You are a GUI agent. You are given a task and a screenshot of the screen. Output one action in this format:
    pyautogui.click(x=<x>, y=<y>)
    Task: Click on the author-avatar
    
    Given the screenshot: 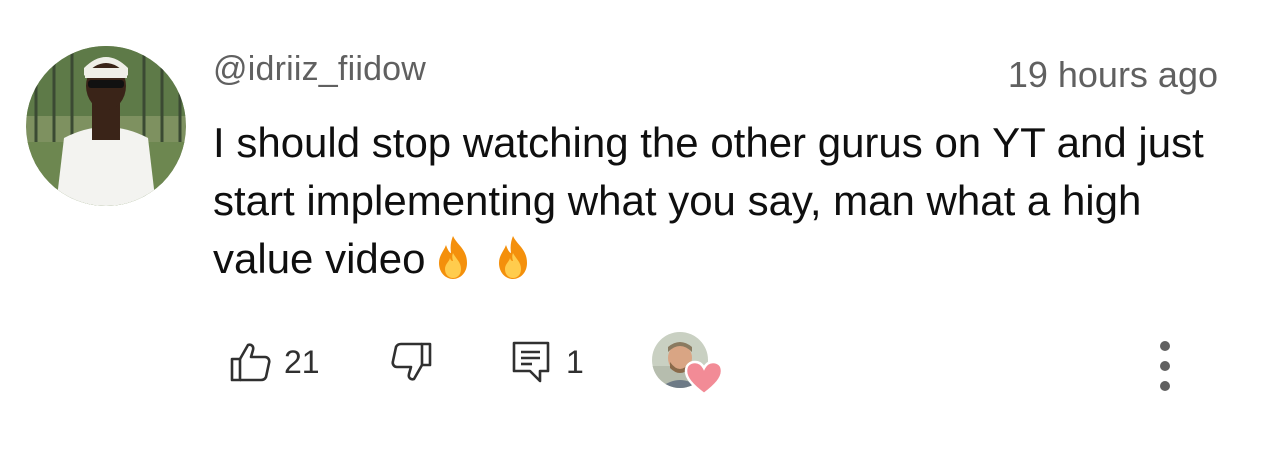 What is the action you would take?
    pyautogui.click(x=106, y=126)
    